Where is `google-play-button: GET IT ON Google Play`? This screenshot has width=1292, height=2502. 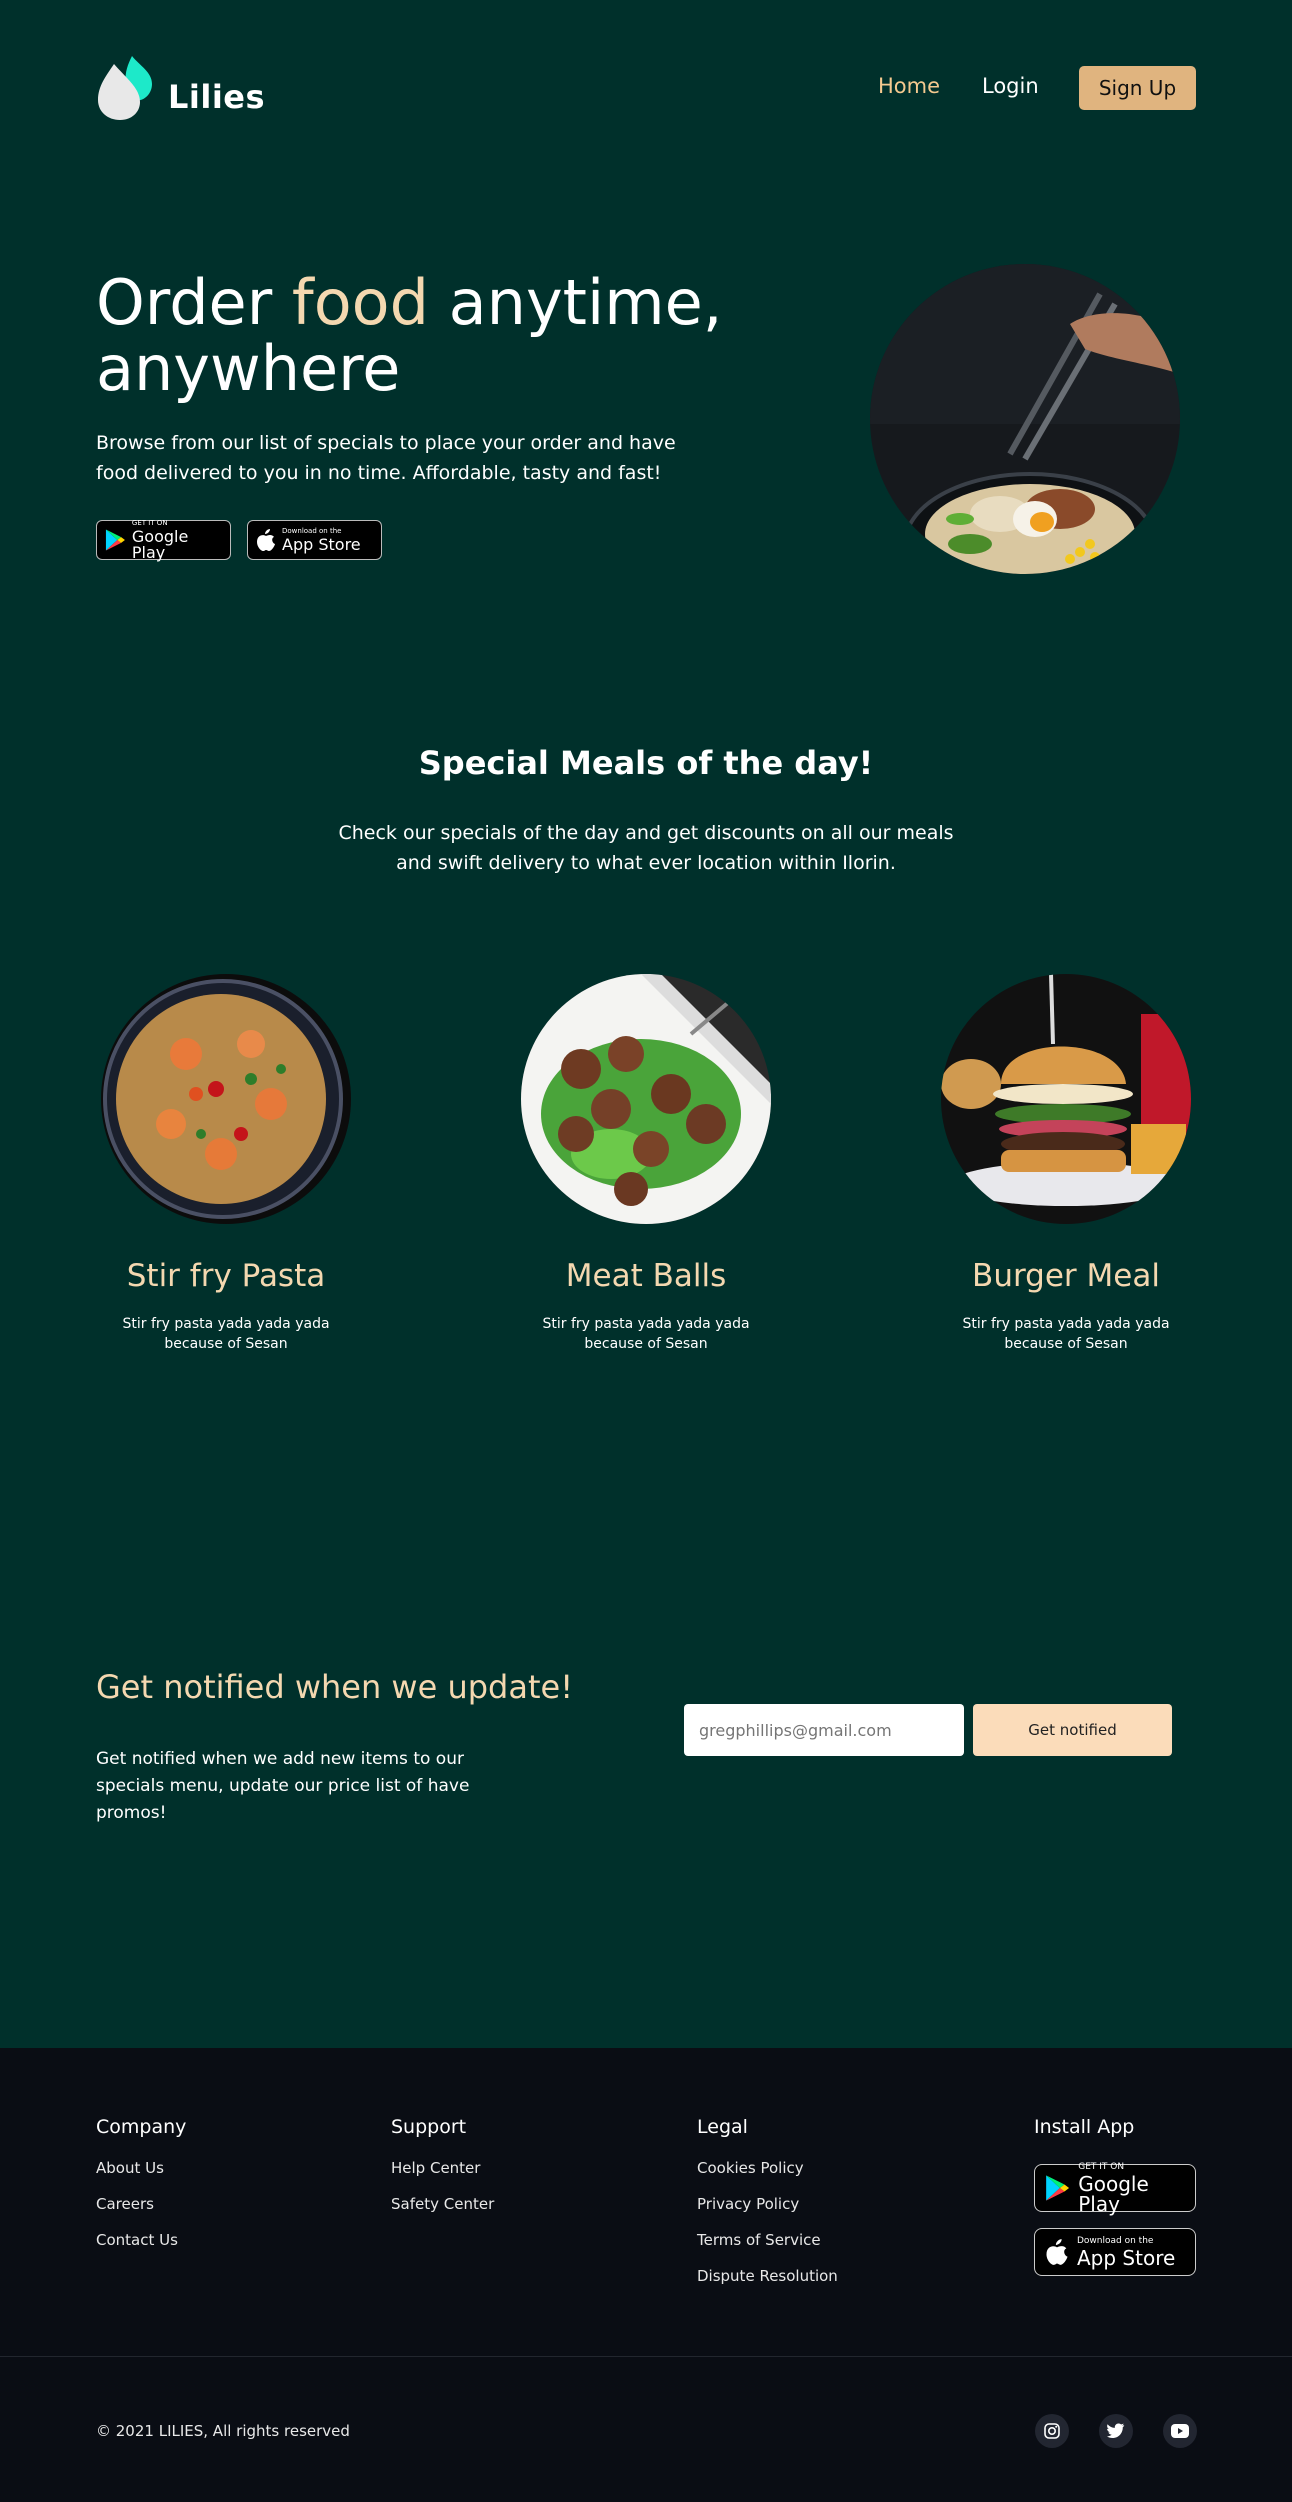 google-play-button: GET IT ON Google Play is located at coordinates (163, 540).